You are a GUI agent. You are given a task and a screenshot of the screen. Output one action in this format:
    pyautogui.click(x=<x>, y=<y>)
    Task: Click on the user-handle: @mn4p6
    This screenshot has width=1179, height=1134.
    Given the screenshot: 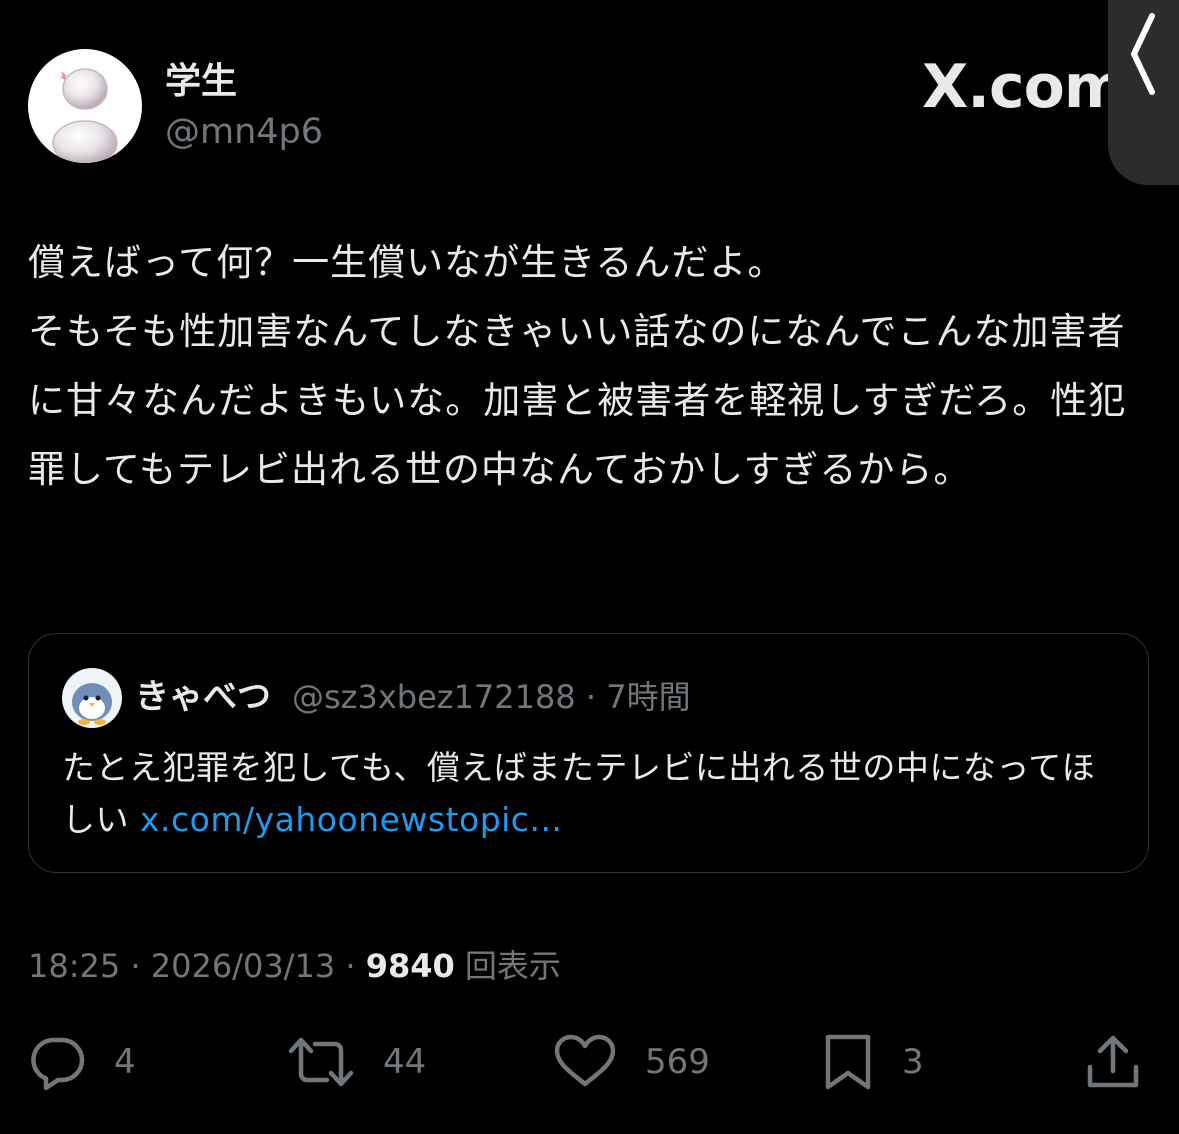 What is the action you would take?
    pyautogui.click(x=244, y=132)
    